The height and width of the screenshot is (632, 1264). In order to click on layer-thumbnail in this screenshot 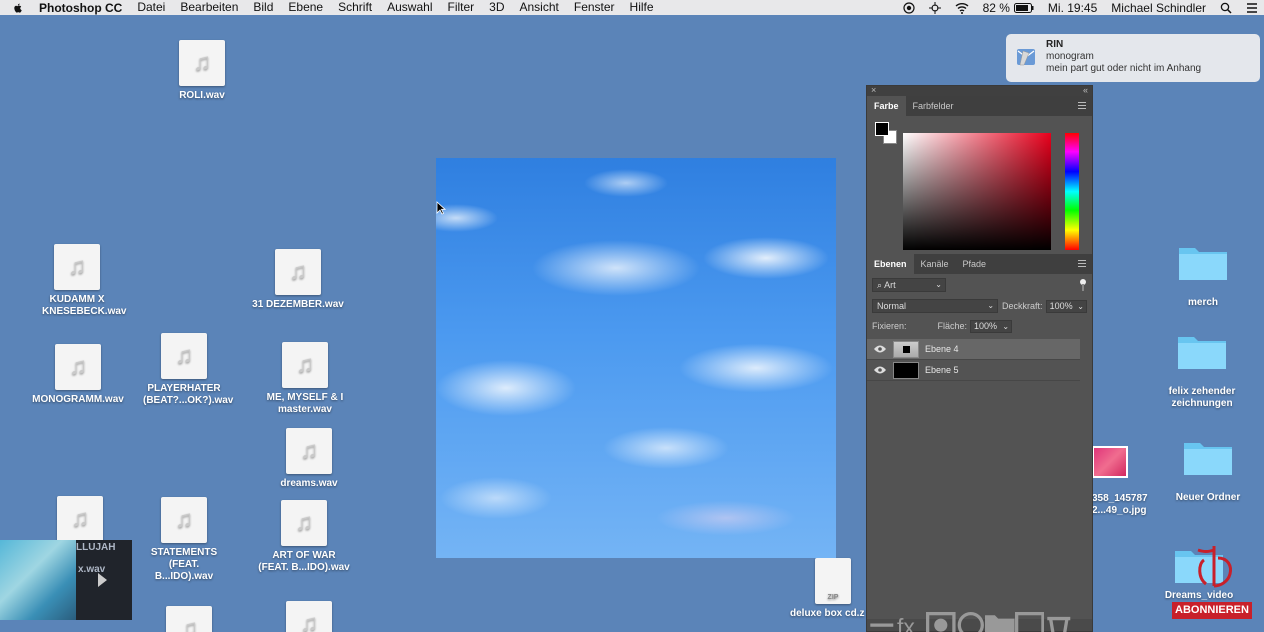, I will do `click(906, 370)`.